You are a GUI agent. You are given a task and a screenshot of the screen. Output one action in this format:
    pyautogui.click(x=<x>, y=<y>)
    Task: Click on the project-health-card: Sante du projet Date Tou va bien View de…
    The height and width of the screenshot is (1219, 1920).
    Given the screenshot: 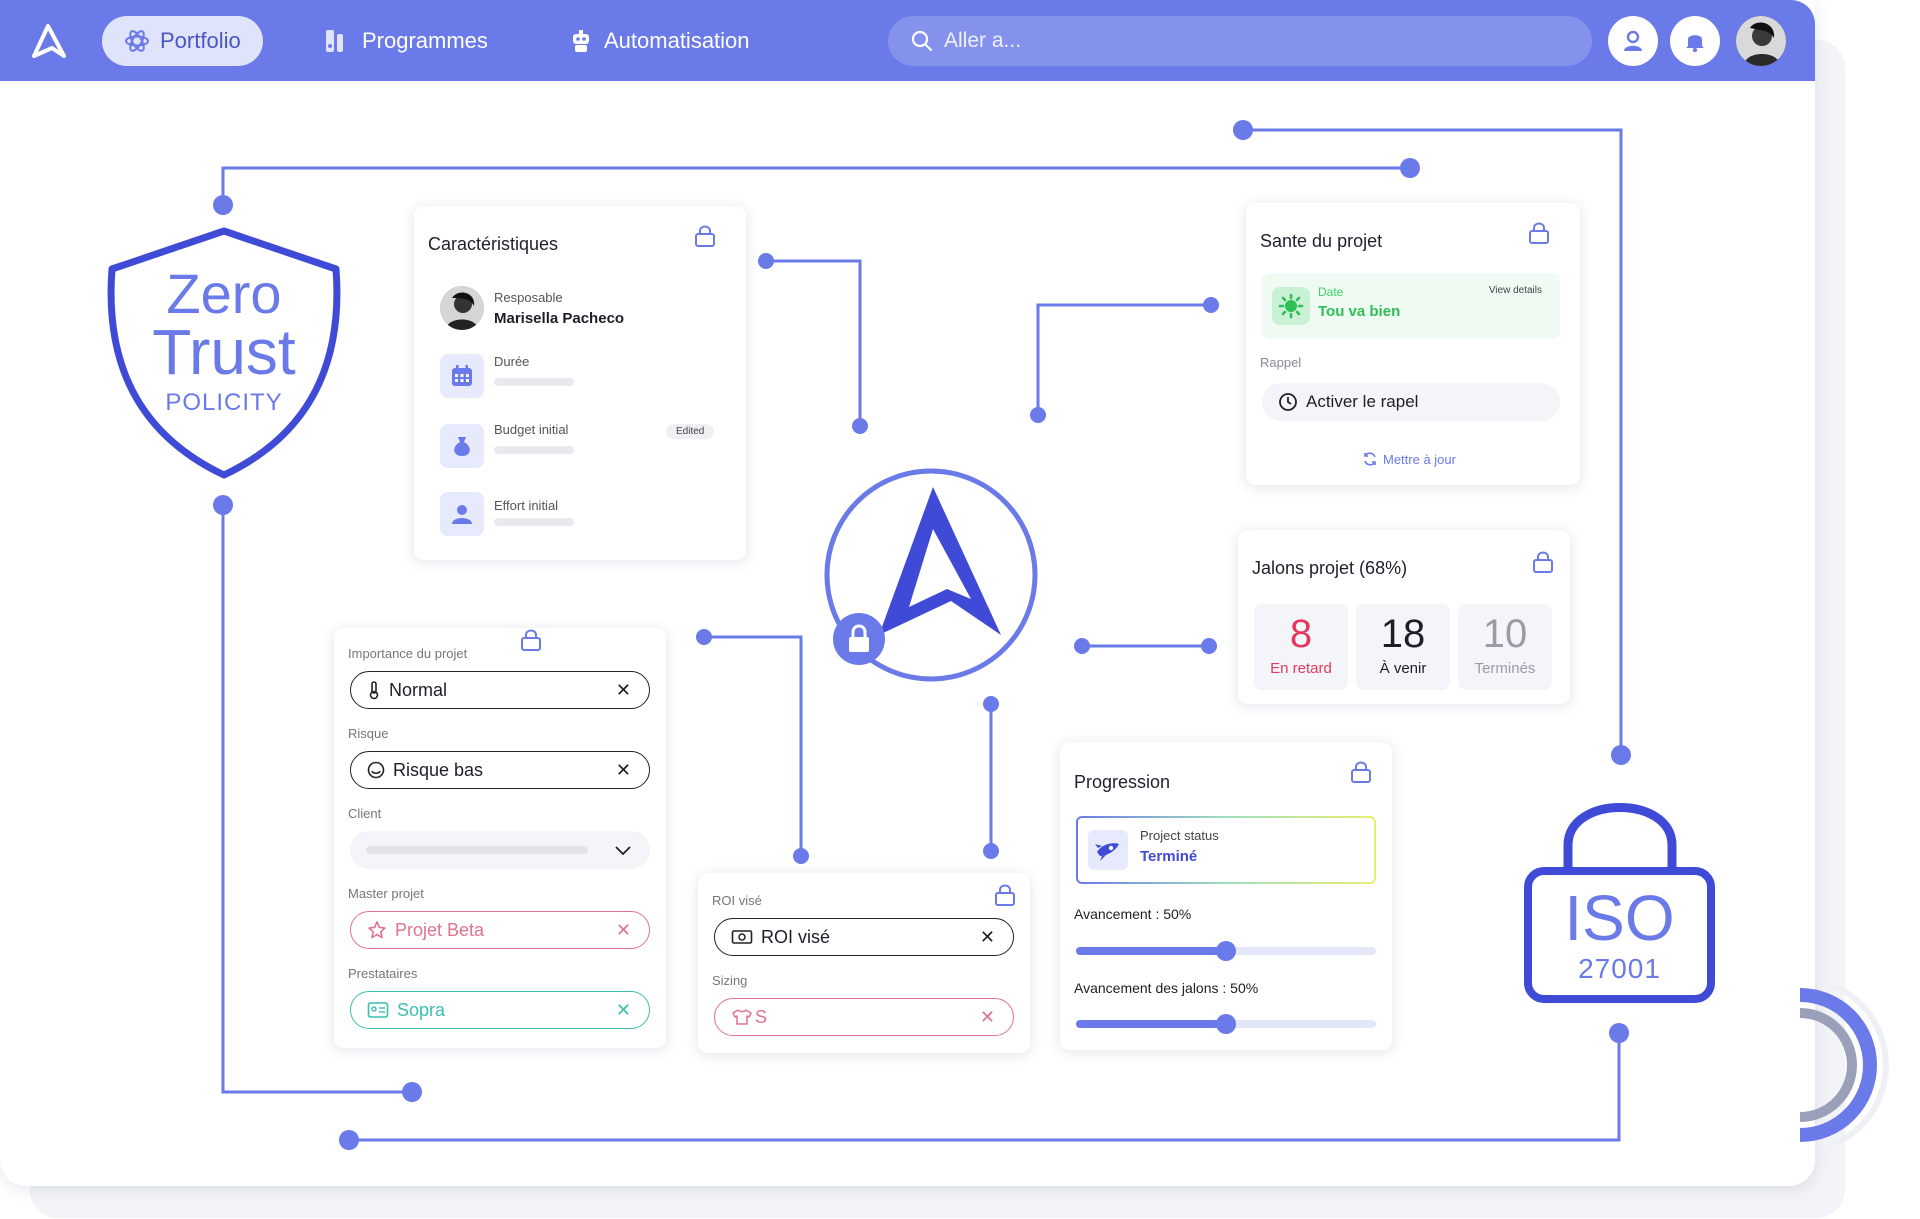 What is the action you would take?
    pyautogui.click(x=1413, y=344)
    